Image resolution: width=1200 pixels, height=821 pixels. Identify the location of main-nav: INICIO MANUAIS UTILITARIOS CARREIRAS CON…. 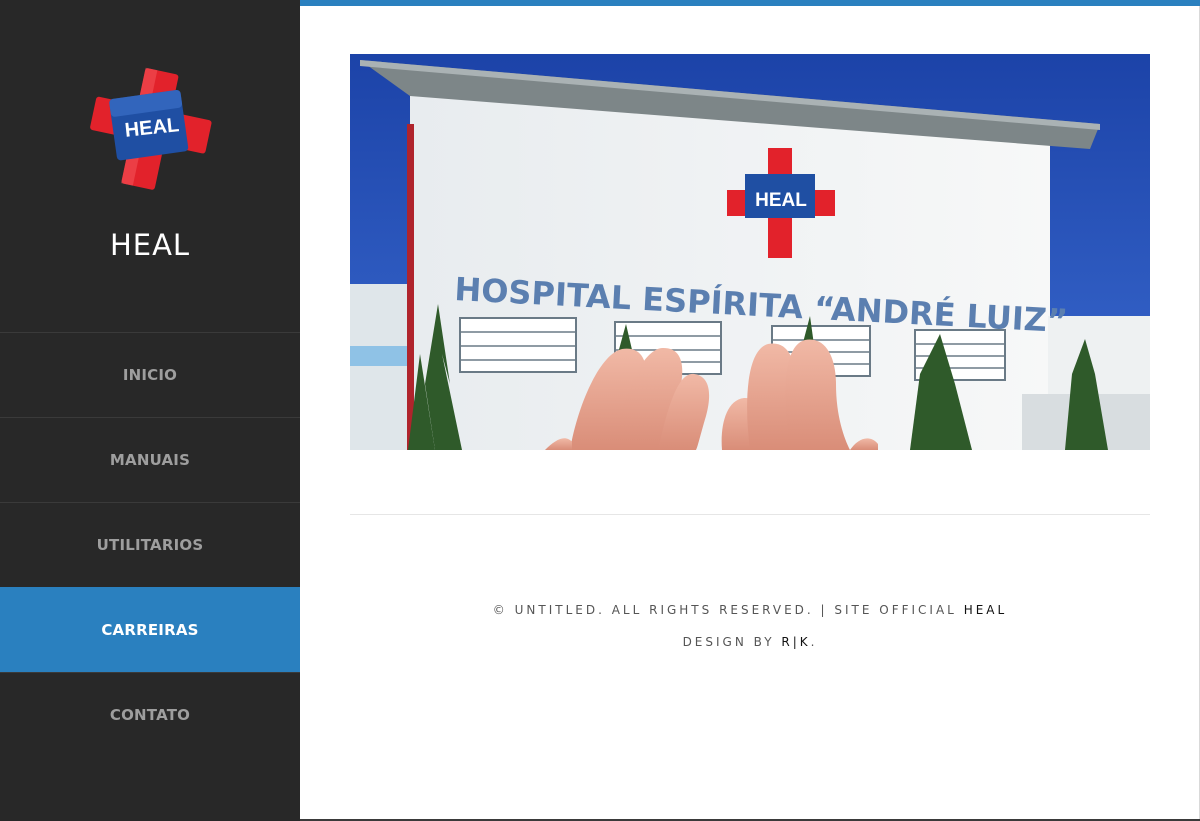
(150, 544).